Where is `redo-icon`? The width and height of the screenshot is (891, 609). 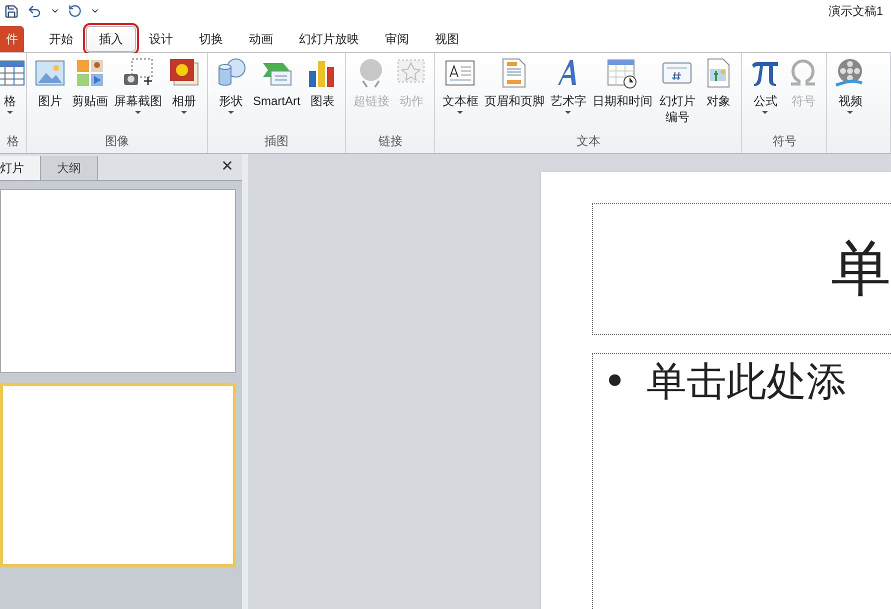 redo-icon is located at coordinates (75, 11).